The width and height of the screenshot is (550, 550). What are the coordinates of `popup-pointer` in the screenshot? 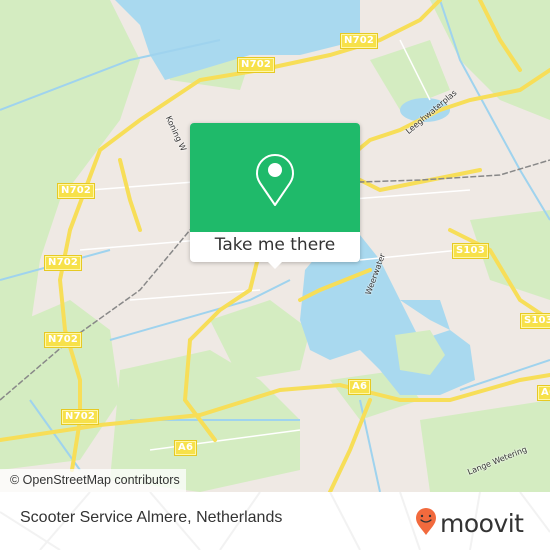 It's located at (275, 264).